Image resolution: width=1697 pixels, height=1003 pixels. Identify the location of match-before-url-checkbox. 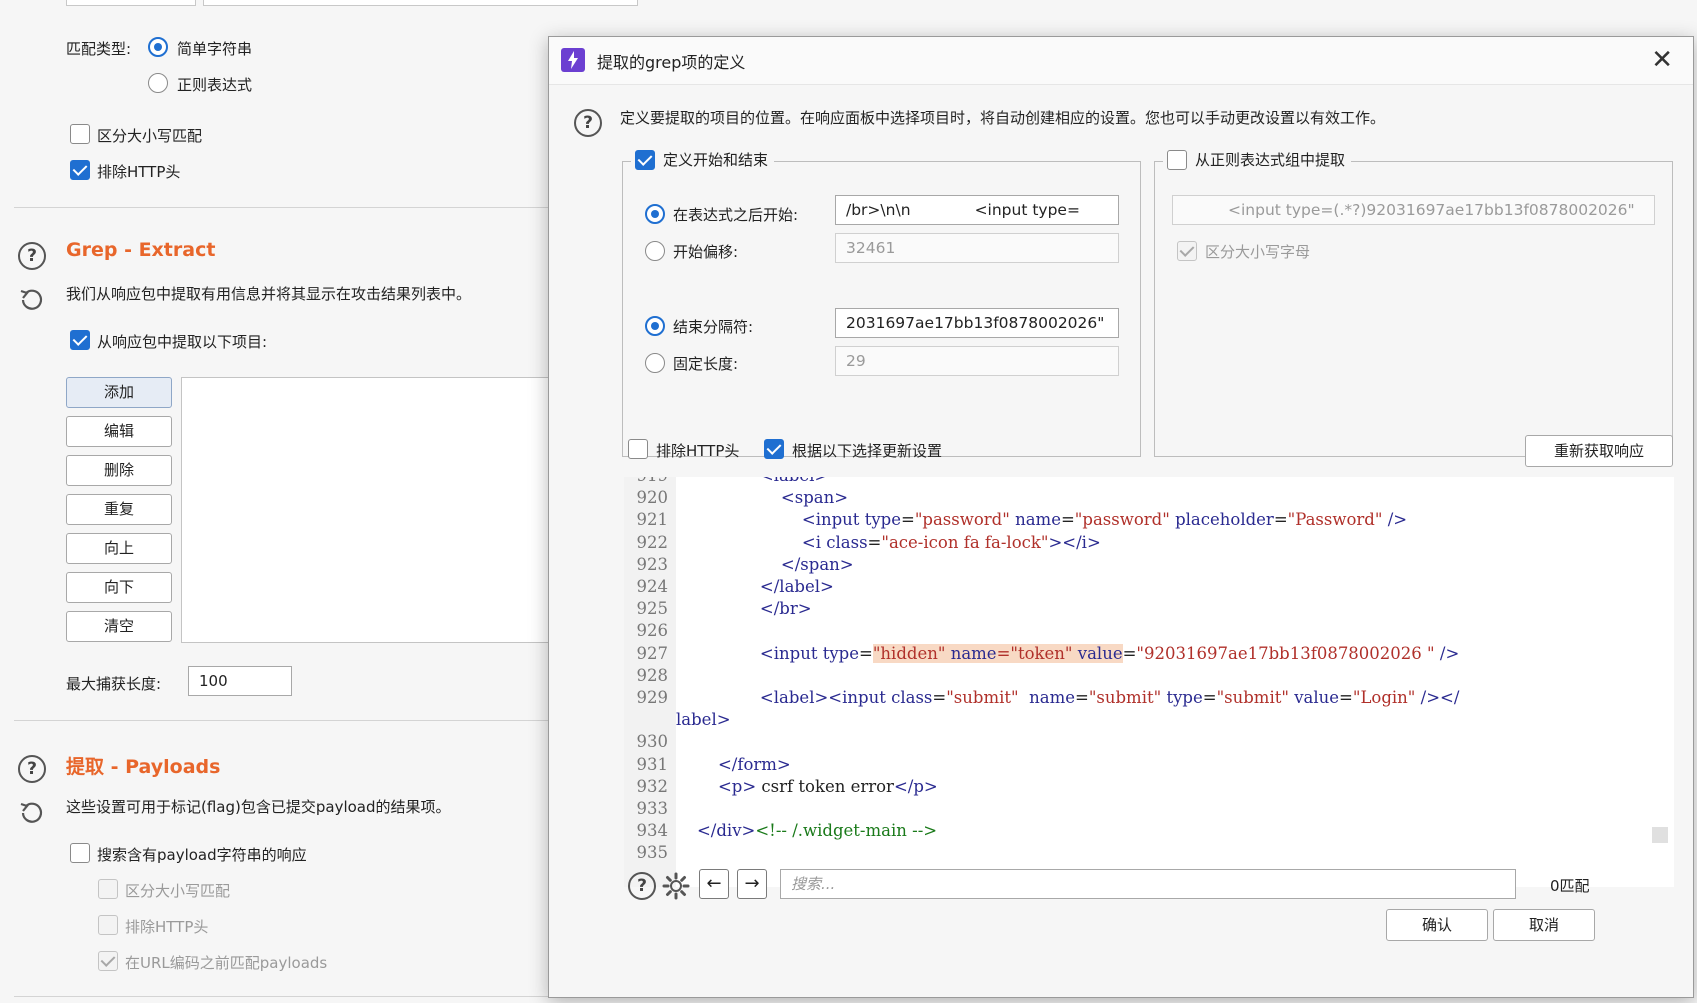
(108, 961).